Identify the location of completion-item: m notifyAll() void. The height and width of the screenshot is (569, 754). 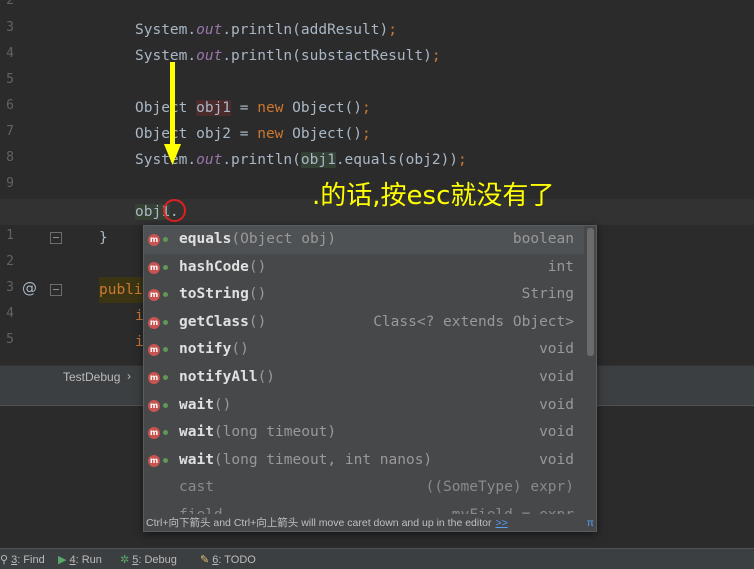
(364, 378).